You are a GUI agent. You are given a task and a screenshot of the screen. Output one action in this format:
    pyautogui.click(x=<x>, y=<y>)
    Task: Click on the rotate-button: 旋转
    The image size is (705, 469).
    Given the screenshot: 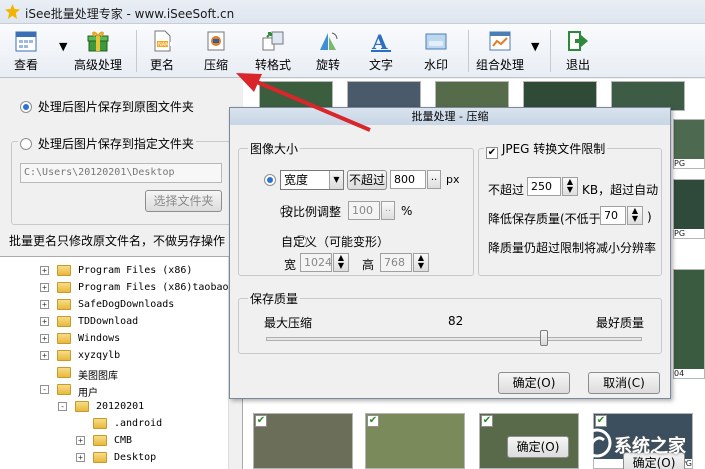 What is the action you would take?
    pyautogui.click(x=328, y=51)
    